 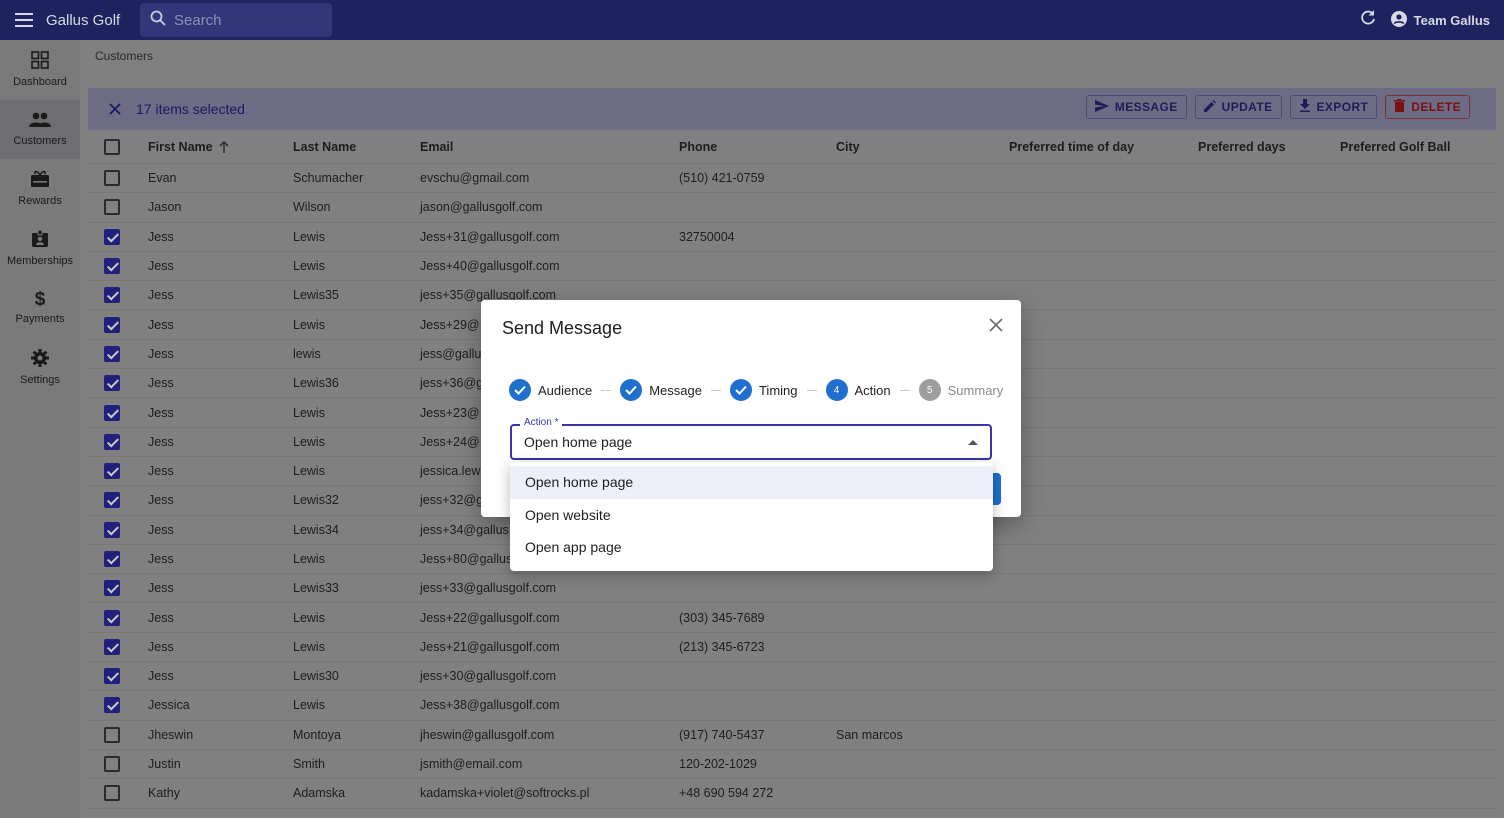 What do you see at coordinates (698, 146) in the screenshot?
I see `column-header-phone: Phone` at bounding box center [698, 146].